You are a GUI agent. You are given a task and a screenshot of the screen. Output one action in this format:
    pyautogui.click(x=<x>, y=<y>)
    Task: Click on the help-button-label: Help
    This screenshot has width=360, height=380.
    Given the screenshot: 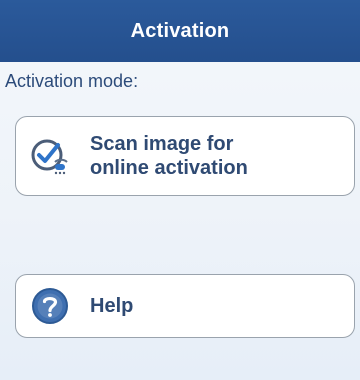 What is the action you would take?
    pyautogui.click(x=112, y=306)
    